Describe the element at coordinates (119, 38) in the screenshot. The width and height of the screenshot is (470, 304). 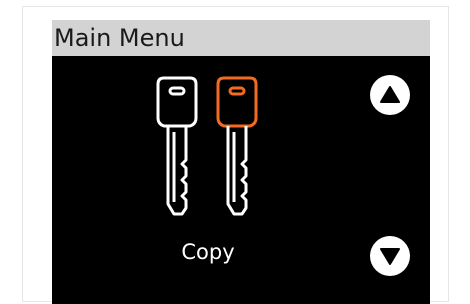
I see `menu-title: Main Menu` at that location.